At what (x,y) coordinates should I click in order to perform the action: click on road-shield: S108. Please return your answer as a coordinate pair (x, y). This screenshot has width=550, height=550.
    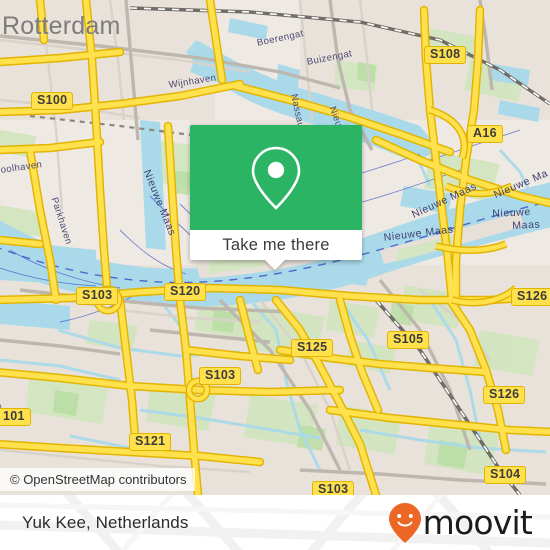
    Looking at the image, I should click on (445, 55).